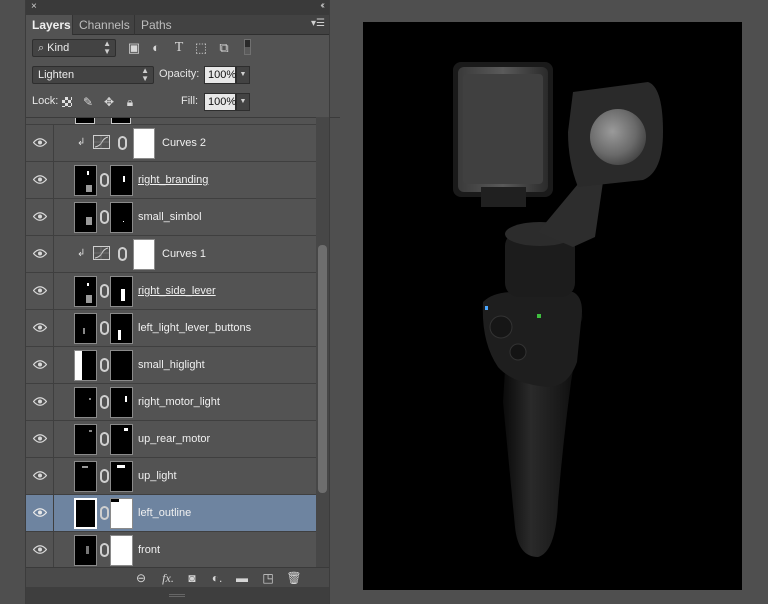 This screenshot has width=768, height=604. What do you see at coordinates (171, 180) in the screenshot?
I see `layer-row-right-branding: right_branding` at bounding box center [171, 180].